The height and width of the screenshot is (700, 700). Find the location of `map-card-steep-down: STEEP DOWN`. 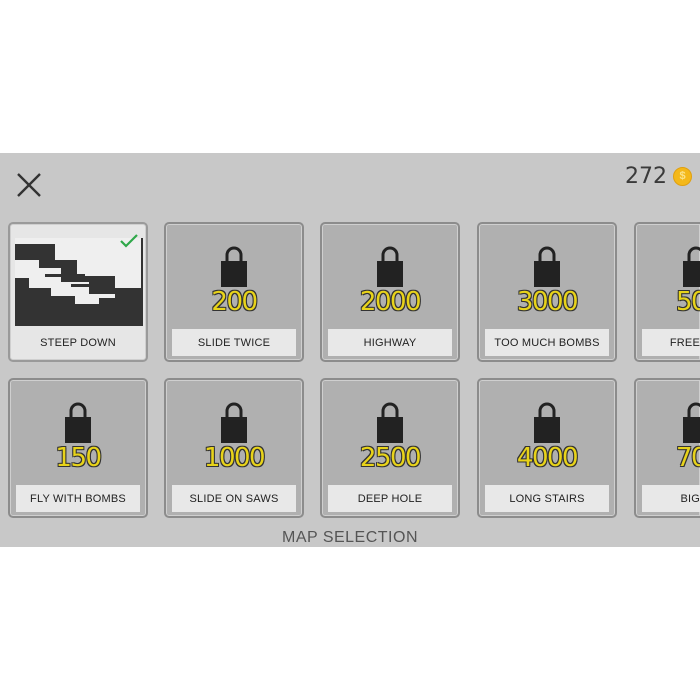

map-card-steep-down: STEEP DOWN is located at coordinates (78, 292).